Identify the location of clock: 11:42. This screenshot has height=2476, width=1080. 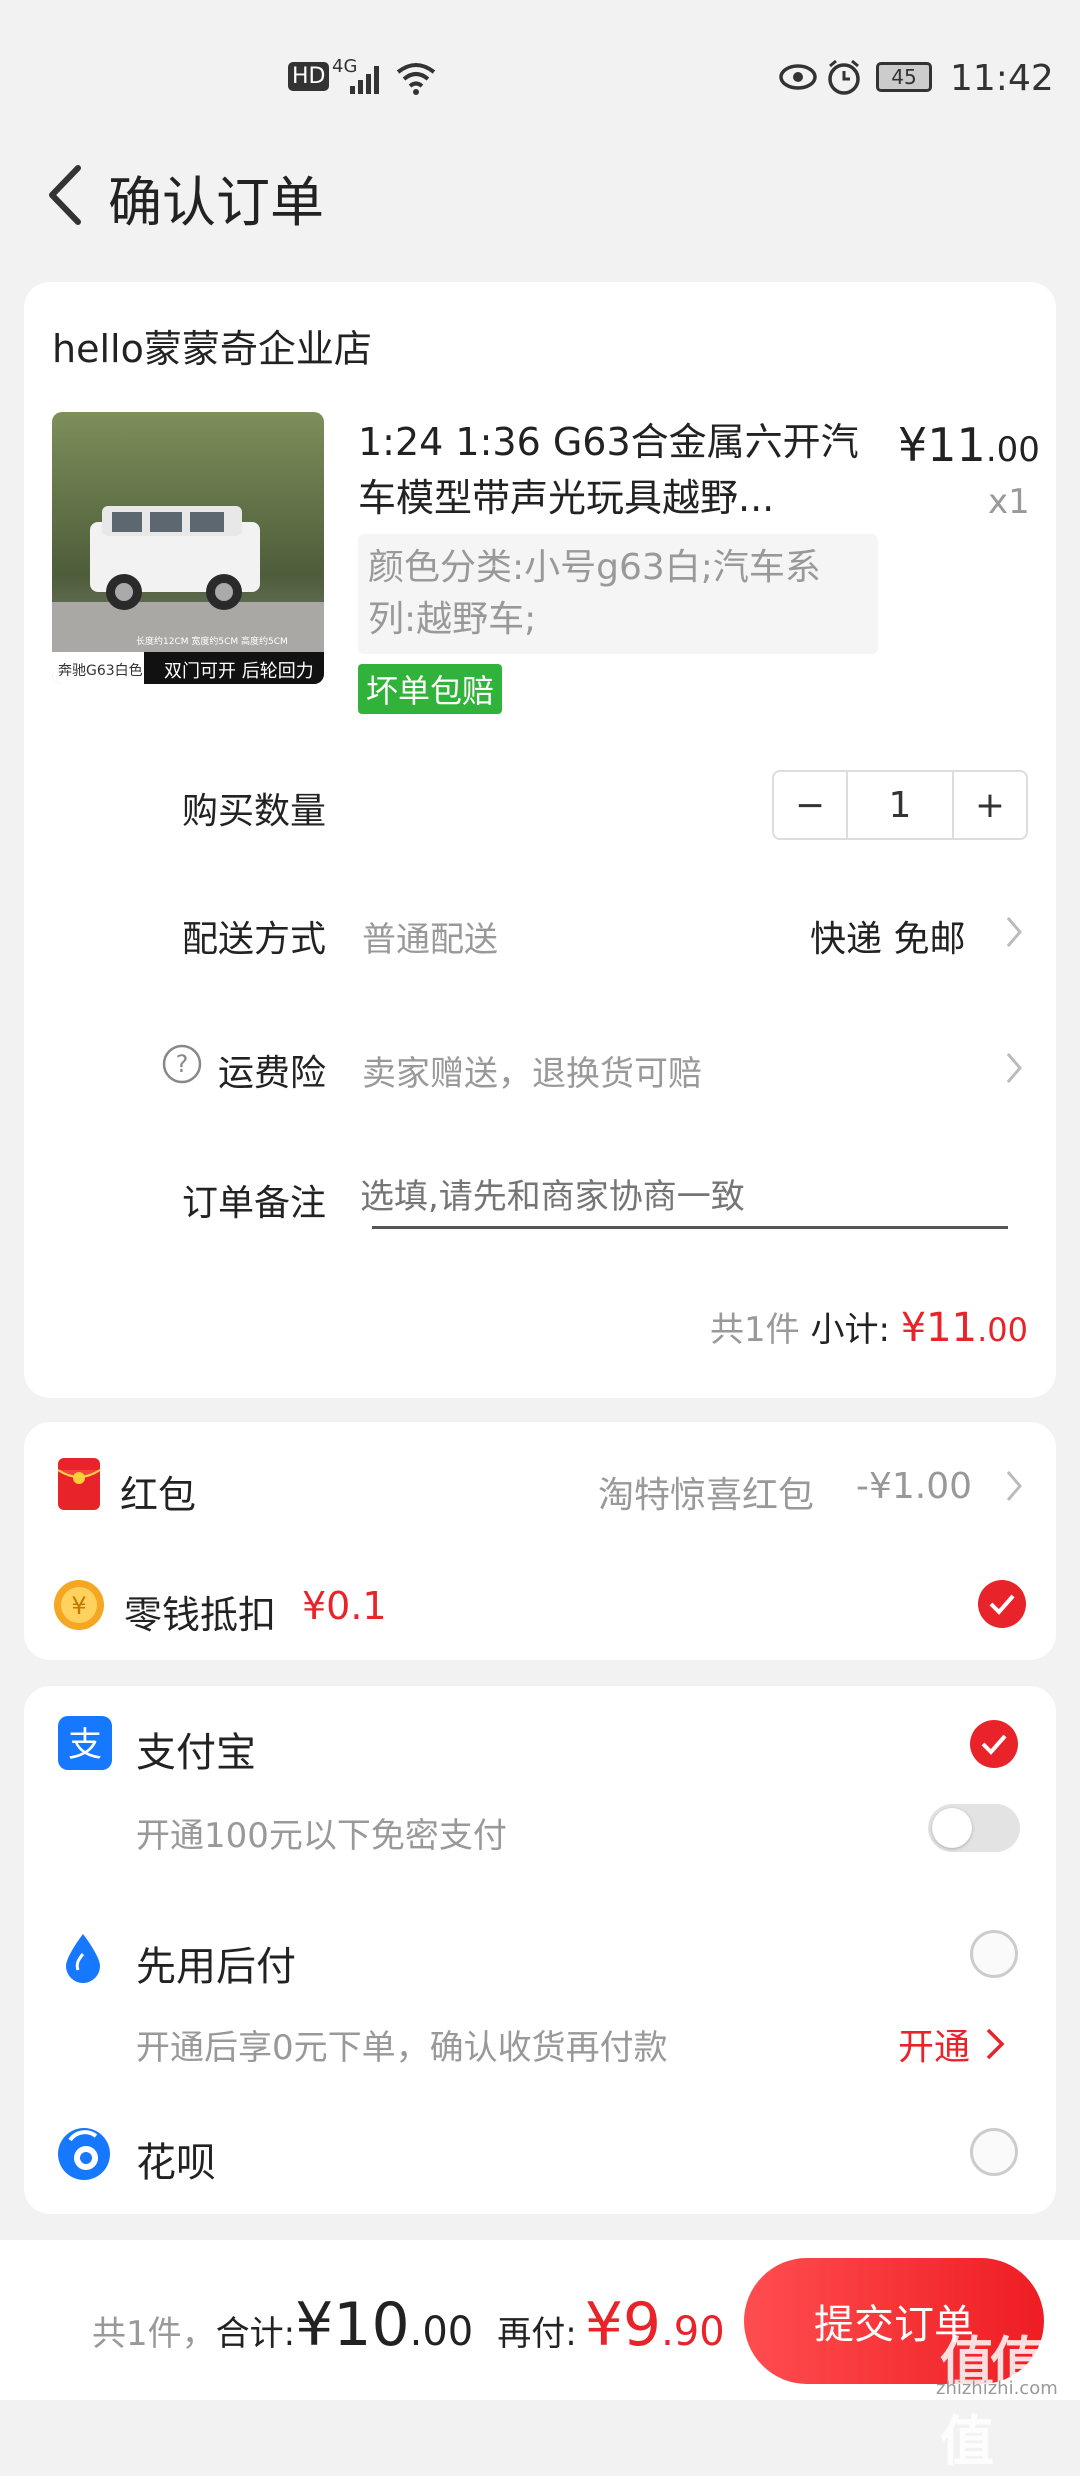
(1002, 78).